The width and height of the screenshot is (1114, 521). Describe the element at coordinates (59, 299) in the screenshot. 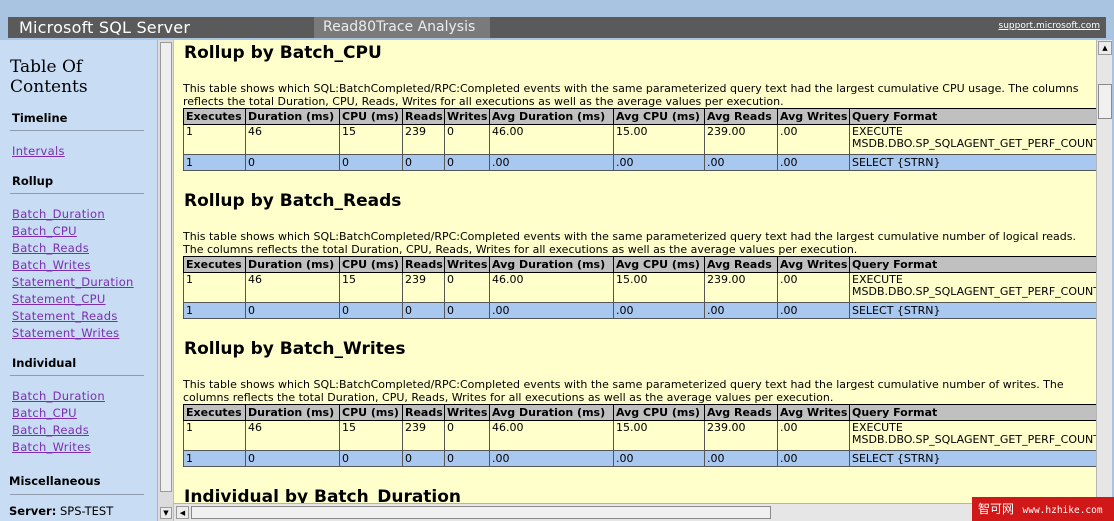

I see `nav-link-rollup-statement-cpu: Statement_CPU` at that location.